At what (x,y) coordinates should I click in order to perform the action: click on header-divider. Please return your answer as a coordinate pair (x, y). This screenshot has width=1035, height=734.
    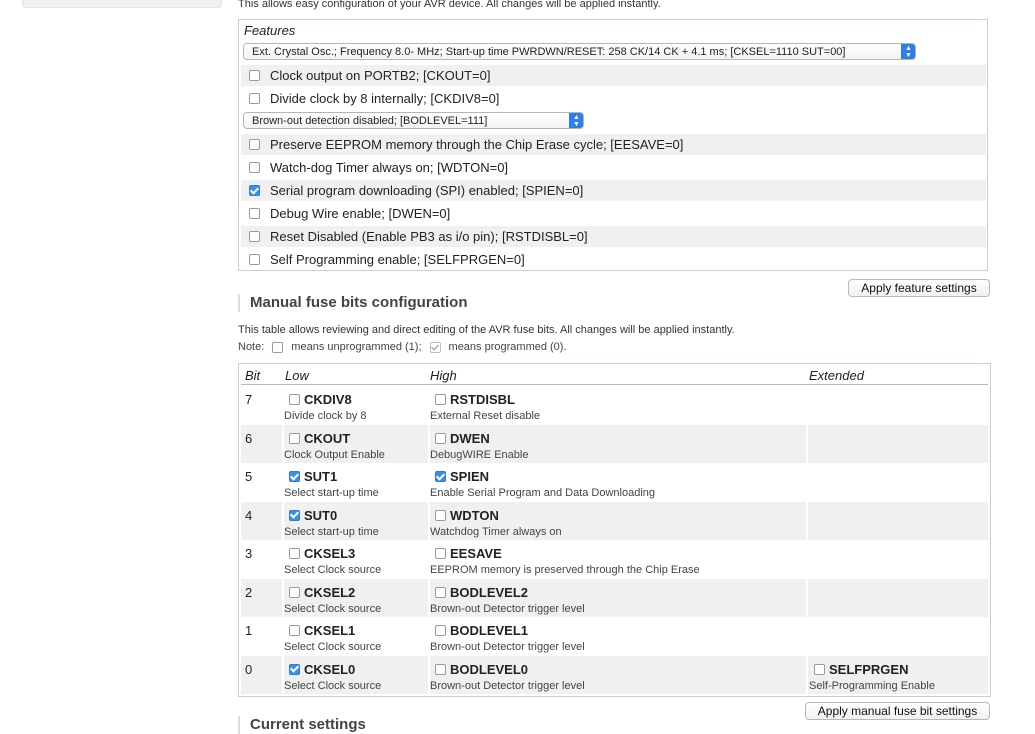
    Looking at the image, I should click on (614, 384).